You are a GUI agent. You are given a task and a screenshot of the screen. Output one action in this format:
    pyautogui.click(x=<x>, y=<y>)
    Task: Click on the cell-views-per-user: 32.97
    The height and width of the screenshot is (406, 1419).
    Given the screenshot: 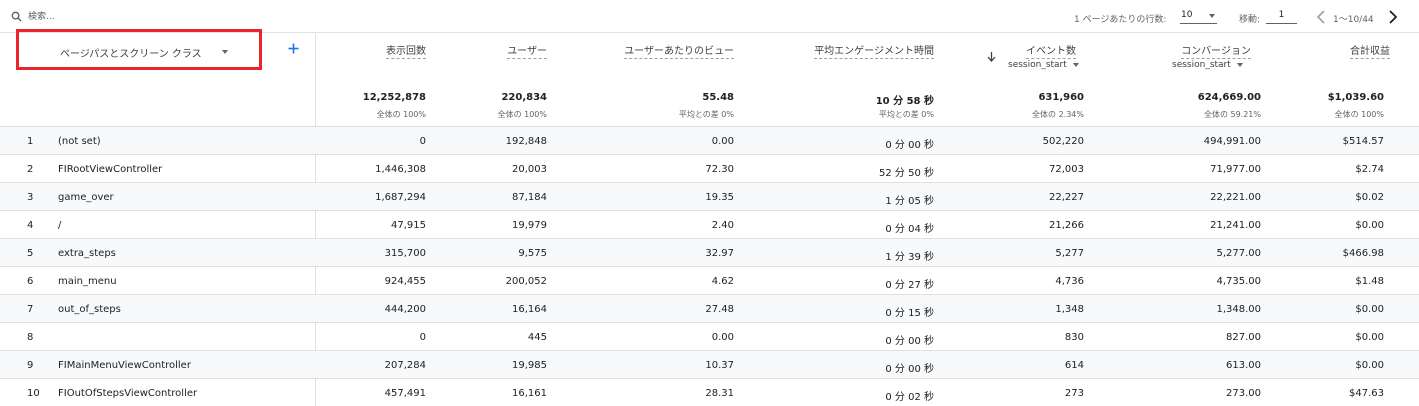 What is the action you would take?
    pyautogui.click(x=719, y=253)
    